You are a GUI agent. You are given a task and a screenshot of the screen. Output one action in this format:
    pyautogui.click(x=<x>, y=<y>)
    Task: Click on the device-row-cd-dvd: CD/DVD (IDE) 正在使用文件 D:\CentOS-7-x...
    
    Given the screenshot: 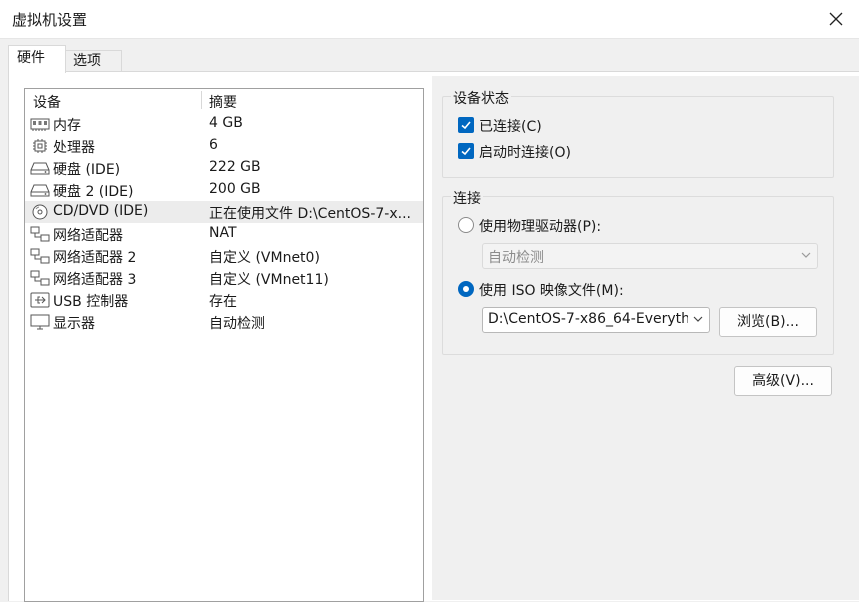 What is the action you would take?
    pyautogui.click(x=224, y=212)
    